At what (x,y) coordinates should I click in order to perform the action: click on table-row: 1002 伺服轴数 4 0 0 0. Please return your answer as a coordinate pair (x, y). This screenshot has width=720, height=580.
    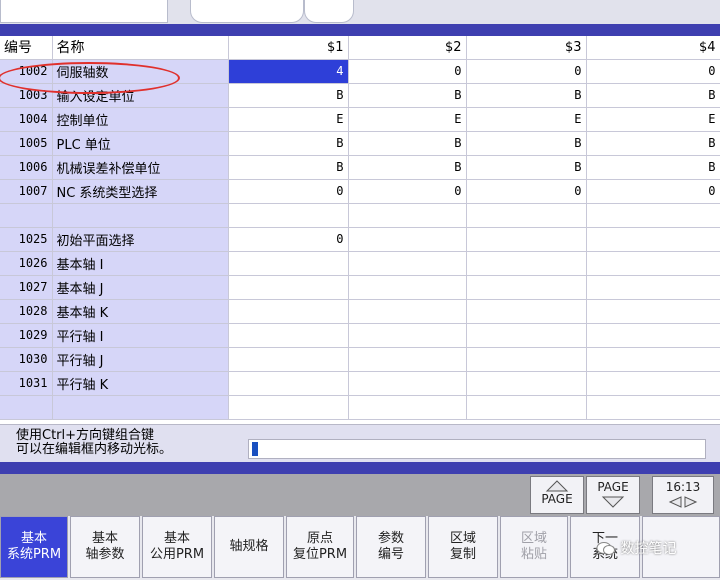
    Looking at the image, I should click on (360, 71).